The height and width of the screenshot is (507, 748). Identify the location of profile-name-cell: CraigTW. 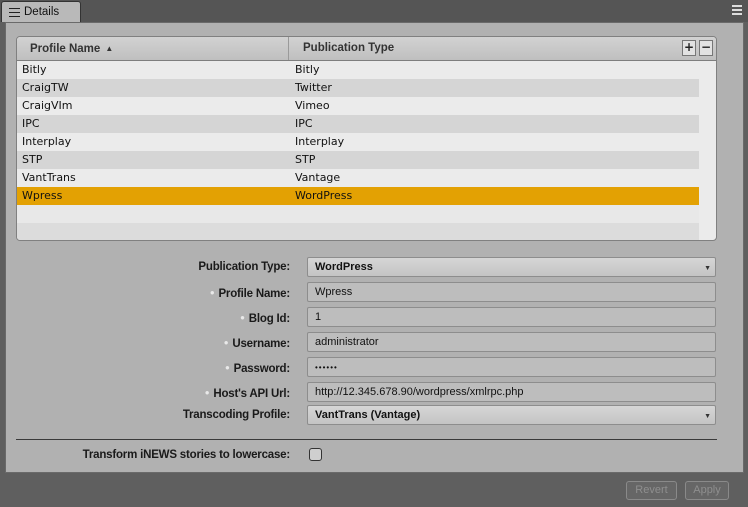
(45, 87).